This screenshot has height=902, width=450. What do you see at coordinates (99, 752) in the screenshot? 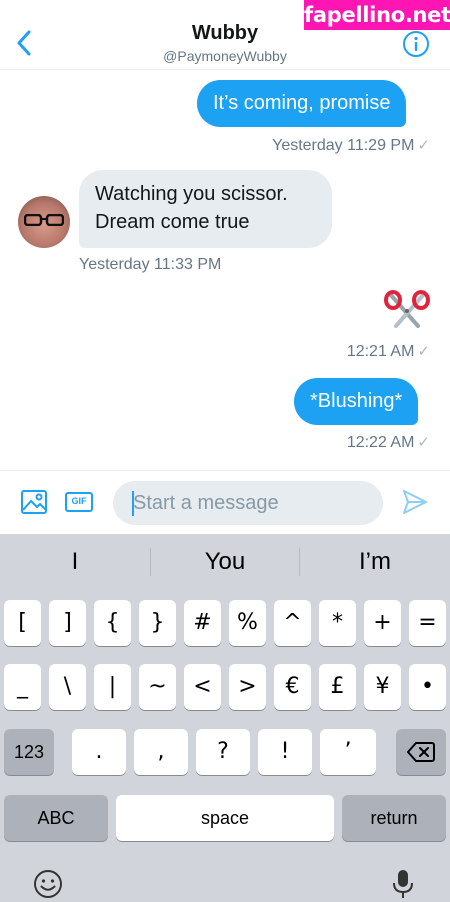
I see `key: .` at bounding box center [99, 752].